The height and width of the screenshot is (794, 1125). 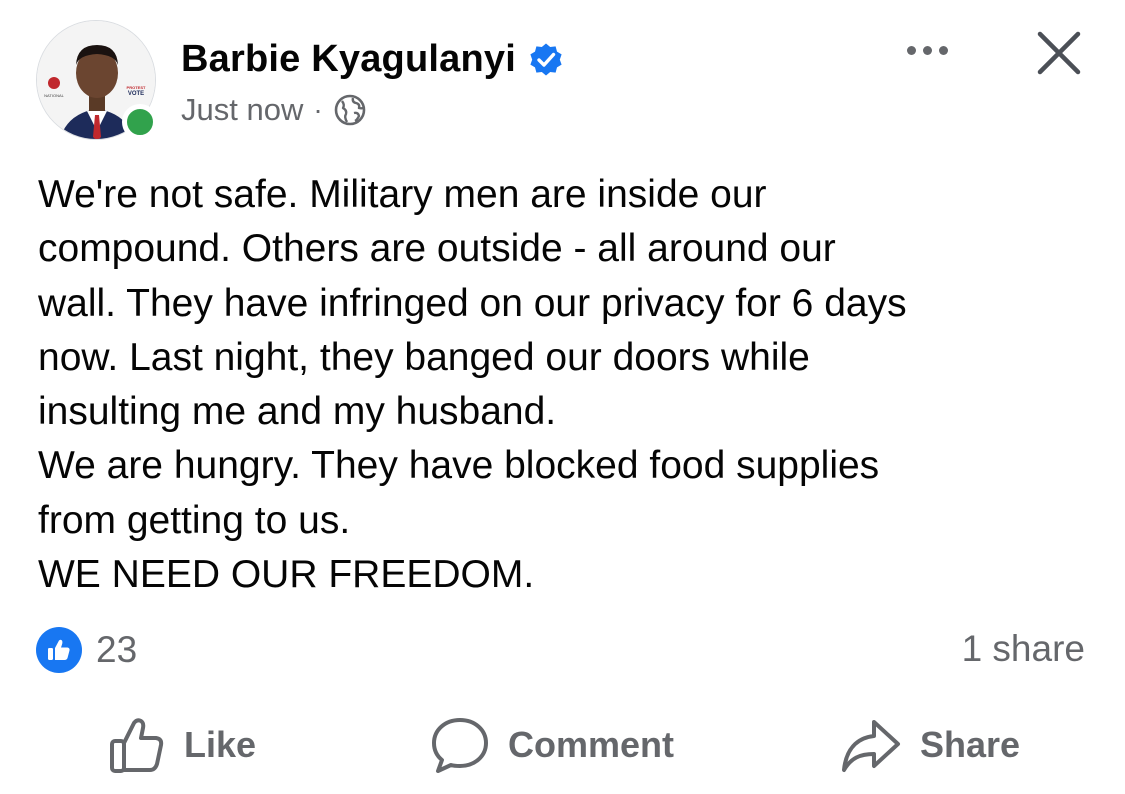 I want to click on post-timestamp: Just now, so click(x=242, y=110).